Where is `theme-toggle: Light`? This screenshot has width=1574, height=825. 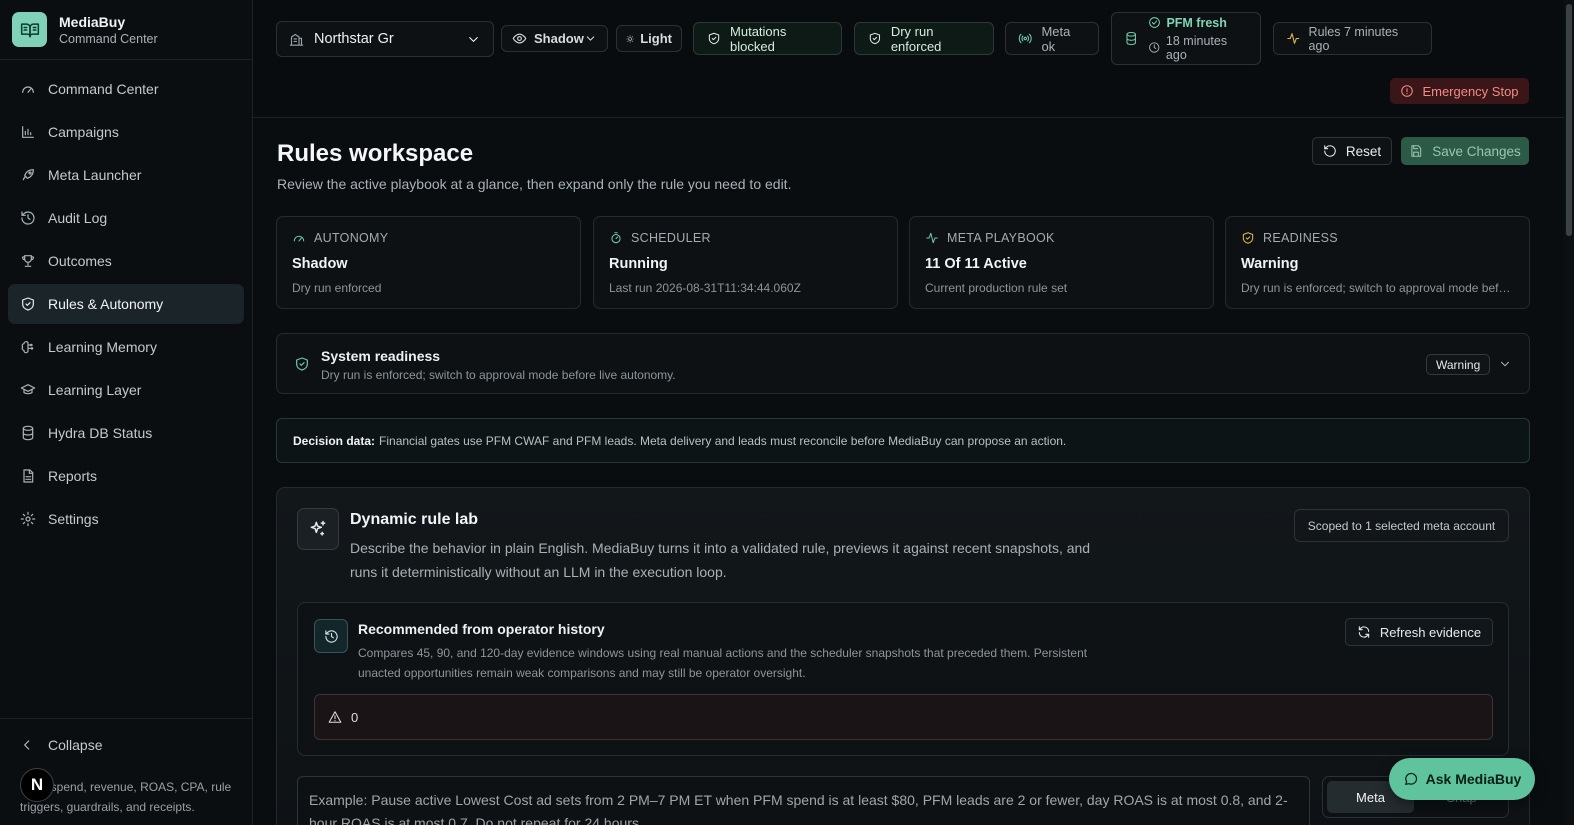
theme-toggle: Light is located at coordinates (649, 38).